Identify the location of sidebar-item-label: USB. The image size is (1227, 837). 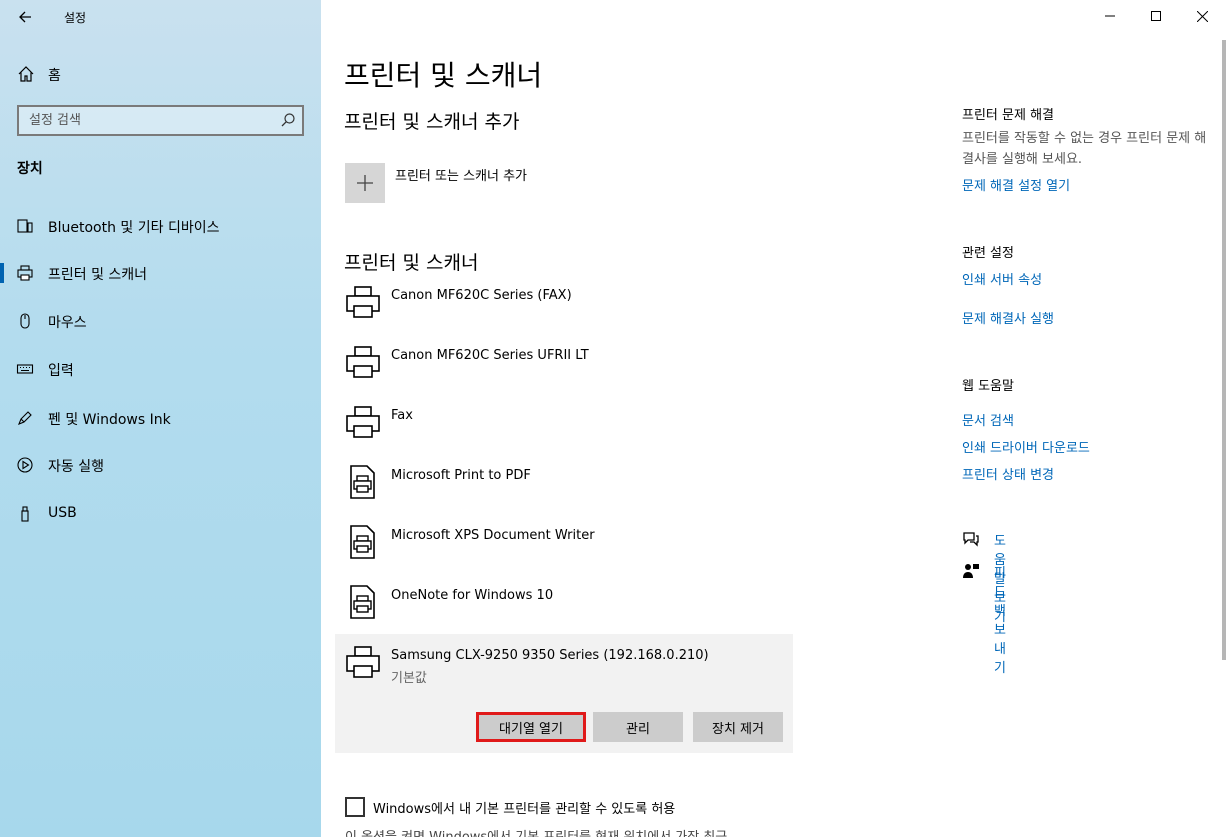
(62, 513).